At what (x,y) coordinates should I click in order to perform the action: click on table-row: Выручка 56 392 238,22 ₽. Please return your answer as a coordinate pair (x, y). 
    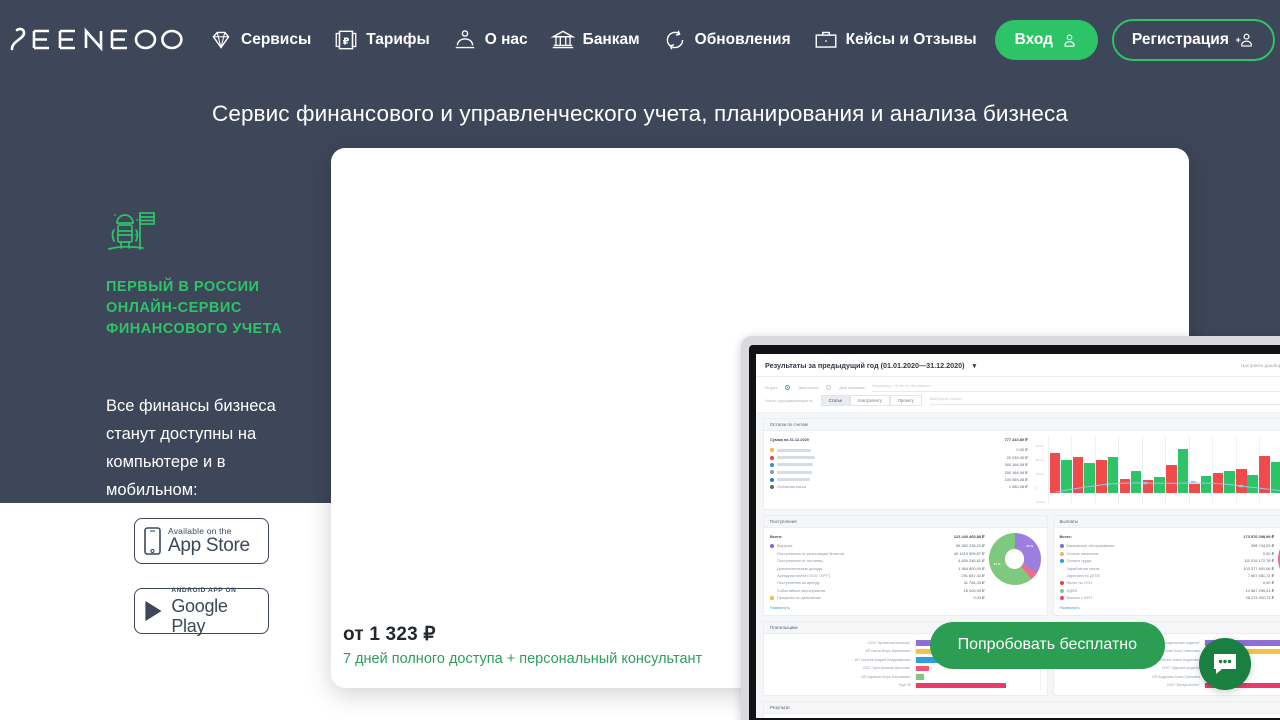
    Looking at the image, I should click on (877, 545).